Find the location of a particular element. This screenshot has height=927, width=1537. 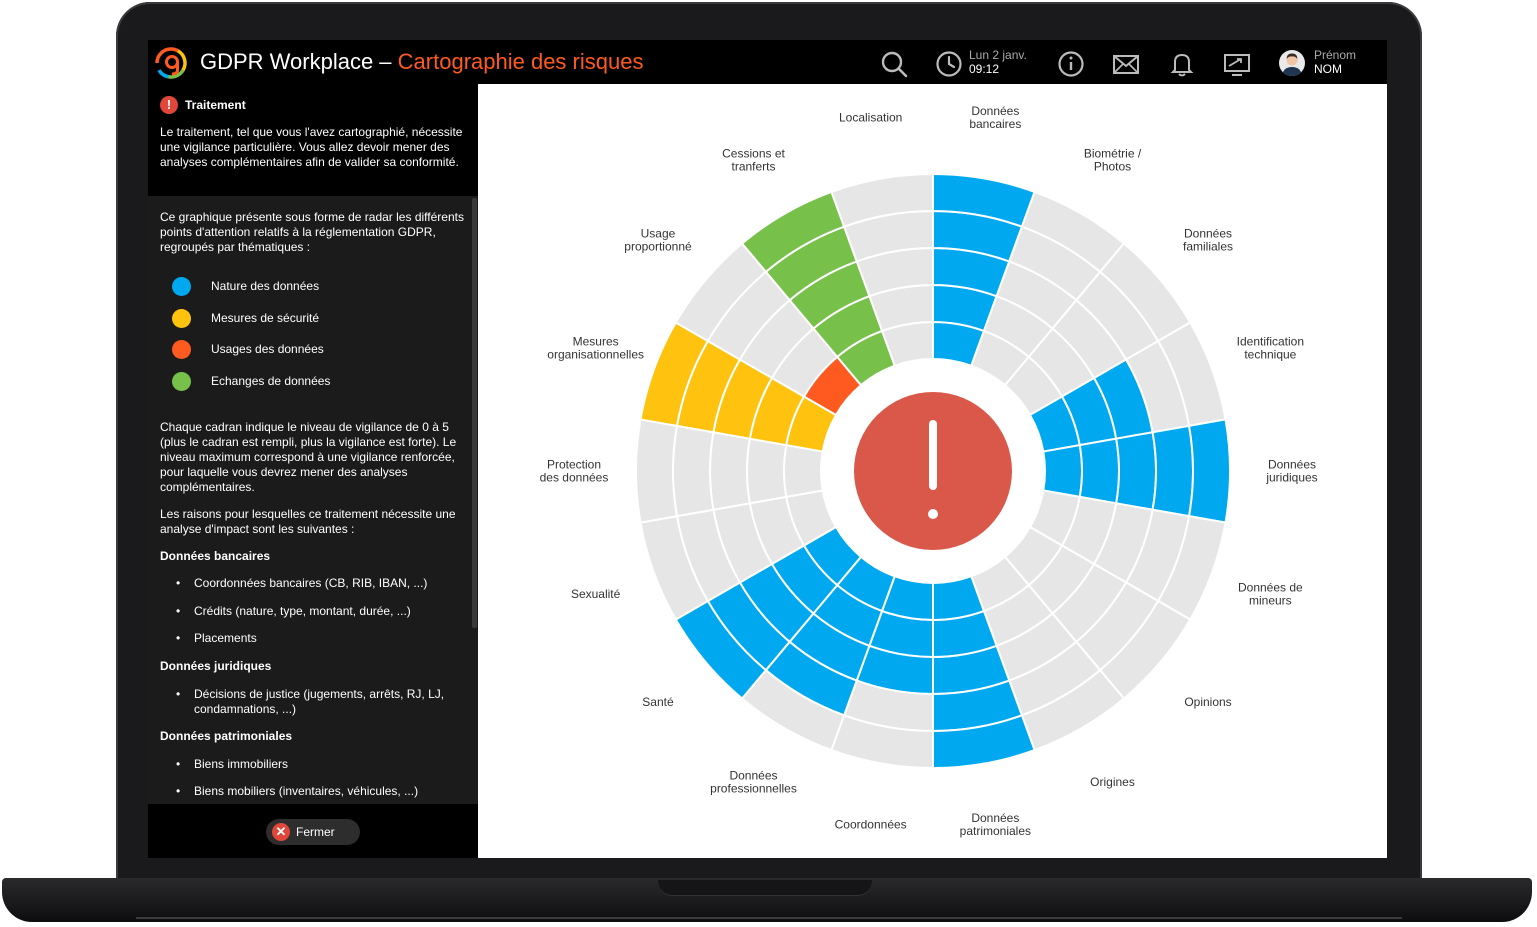

radar-axis-label: Données familiales is located at coordinates (1208, 240).